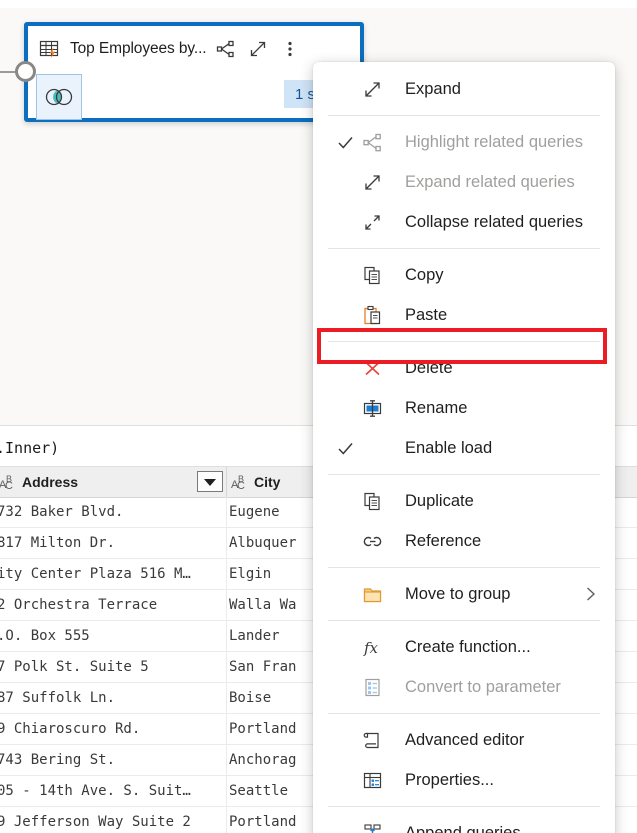 The height and width of the screenshot is (833, 637). Describe the element at coordinates (464, 275) in the screenshot. I see `context-menu-item-copy: Copy` at that location.